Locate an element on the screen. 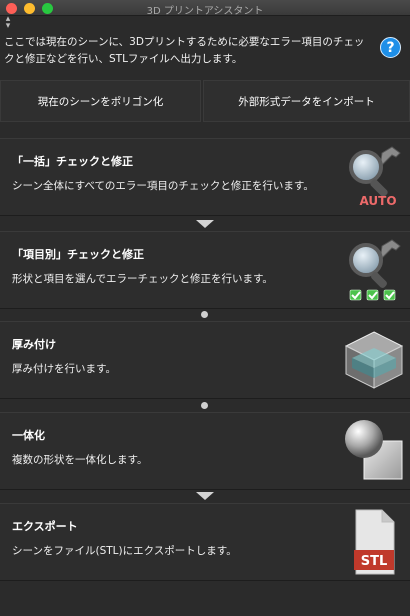 This screenshot has height=616, width=410. magnifier-wrench-icon: AUTO is located at coordinates (375, 177).